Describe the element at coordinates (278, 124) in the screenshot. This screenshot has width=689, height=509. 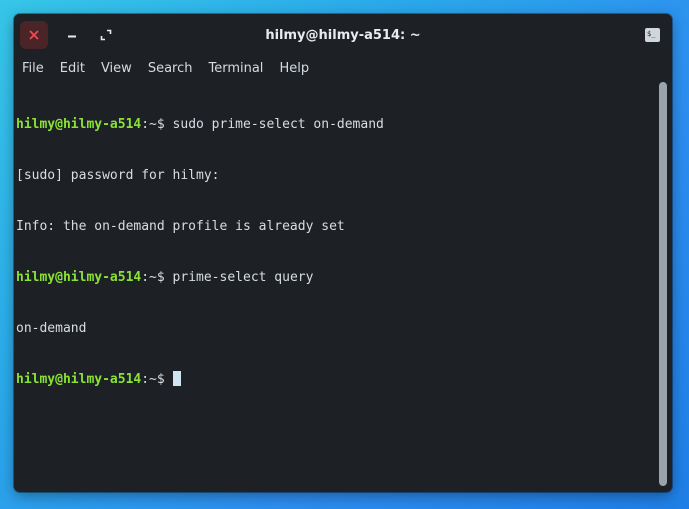
I see `command-text: sudo prime-select on-demand` at that location.